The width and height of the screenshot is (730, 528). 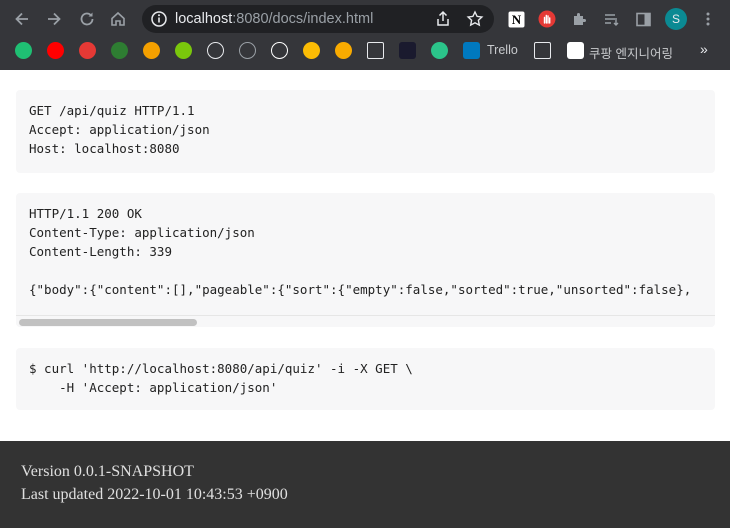 I want to click on notion-icon: N, so click(x=516, y=19).